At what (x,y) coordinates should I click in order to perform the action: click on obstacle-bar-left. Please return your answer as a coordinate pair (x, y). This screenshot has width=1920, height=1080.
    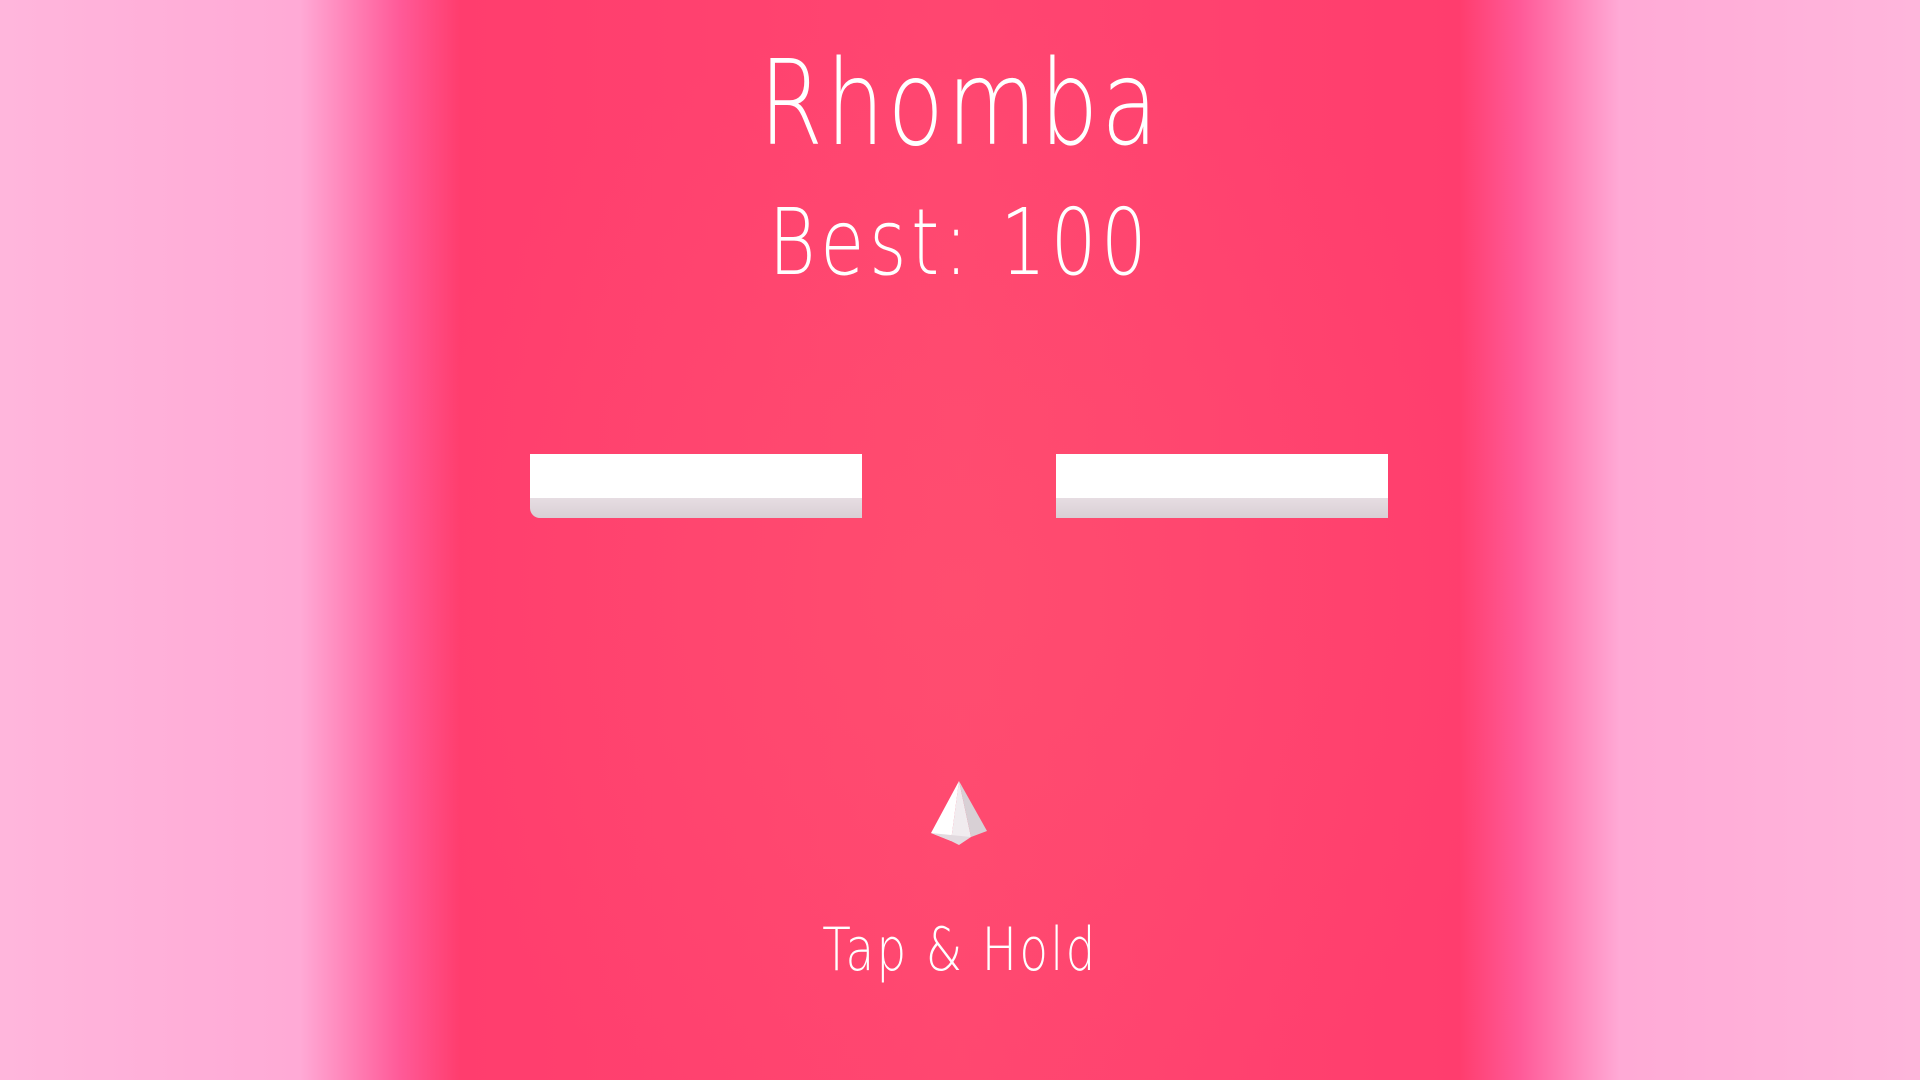
    Looking at the image, I should click on (696, 486).